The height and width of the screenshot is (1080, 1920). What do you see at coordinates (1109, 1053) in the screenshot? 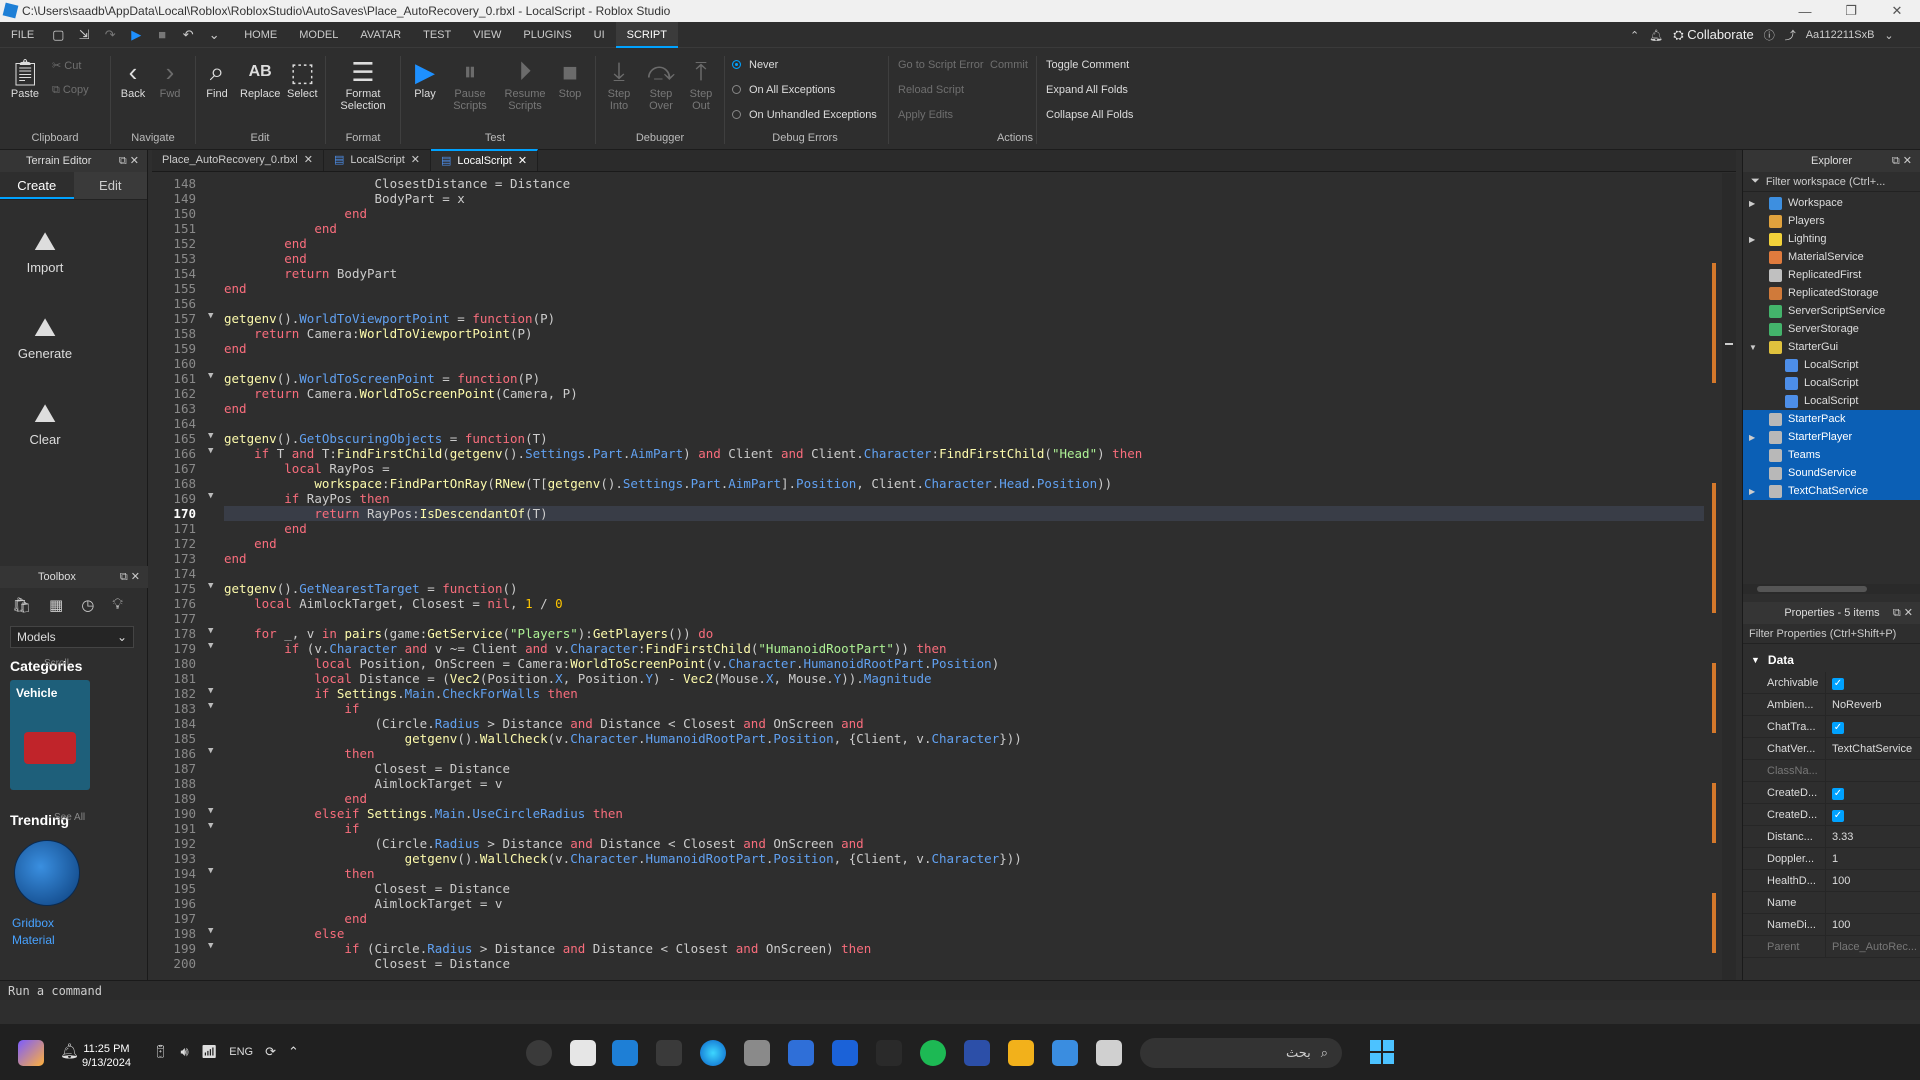
I see `window-app-icon` at bounding box center [1109, 1053].